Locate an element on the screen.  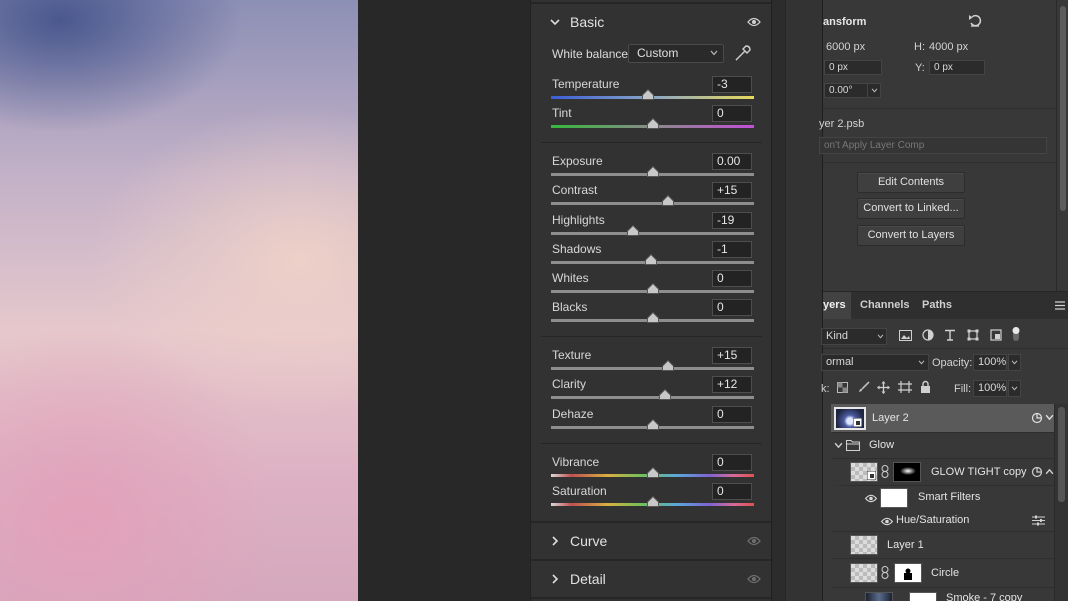
adjustment-filter-icon is located at coordinates (928, 335).